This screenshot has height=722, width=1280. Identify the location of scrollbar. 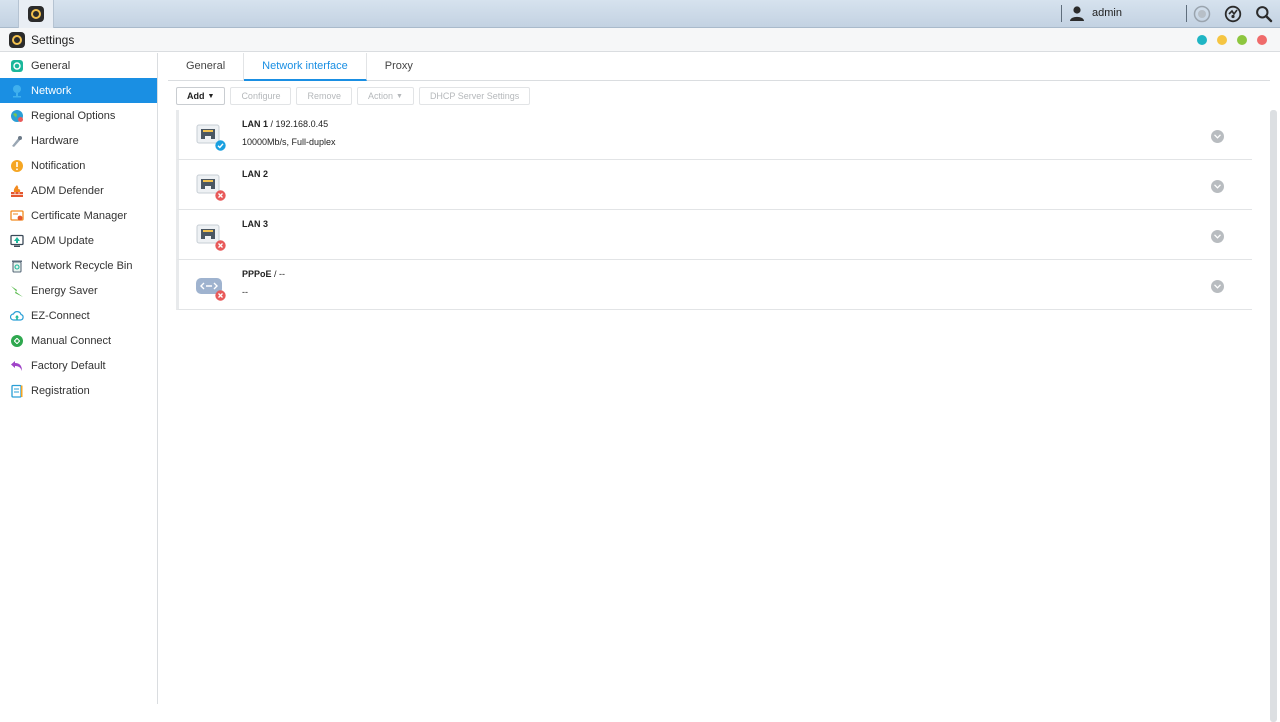
(1273, 416).